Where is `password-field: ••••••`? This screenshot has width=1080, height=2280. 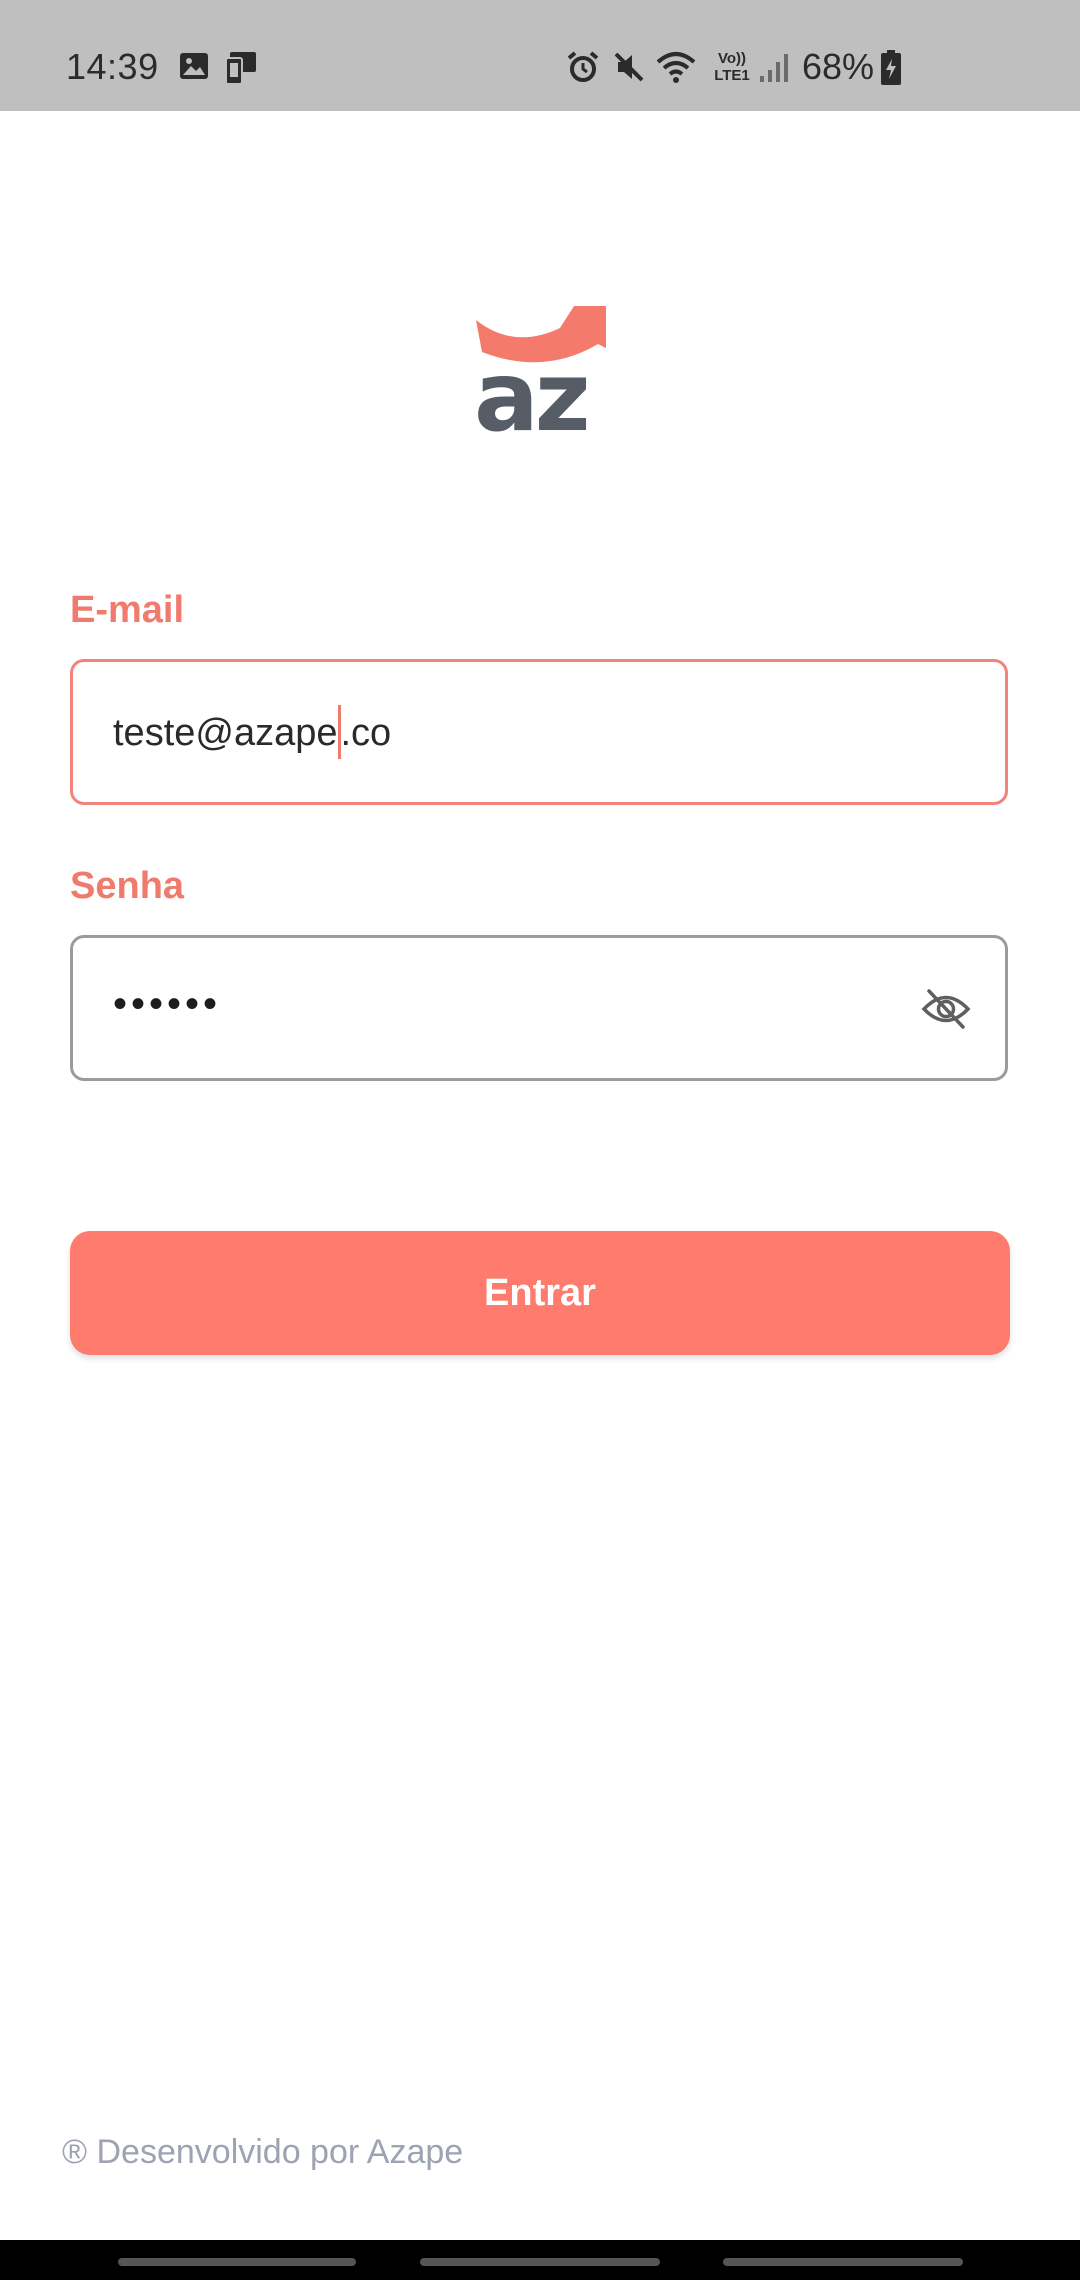 password-field: •••••• is located at coordinates (539, 1008).